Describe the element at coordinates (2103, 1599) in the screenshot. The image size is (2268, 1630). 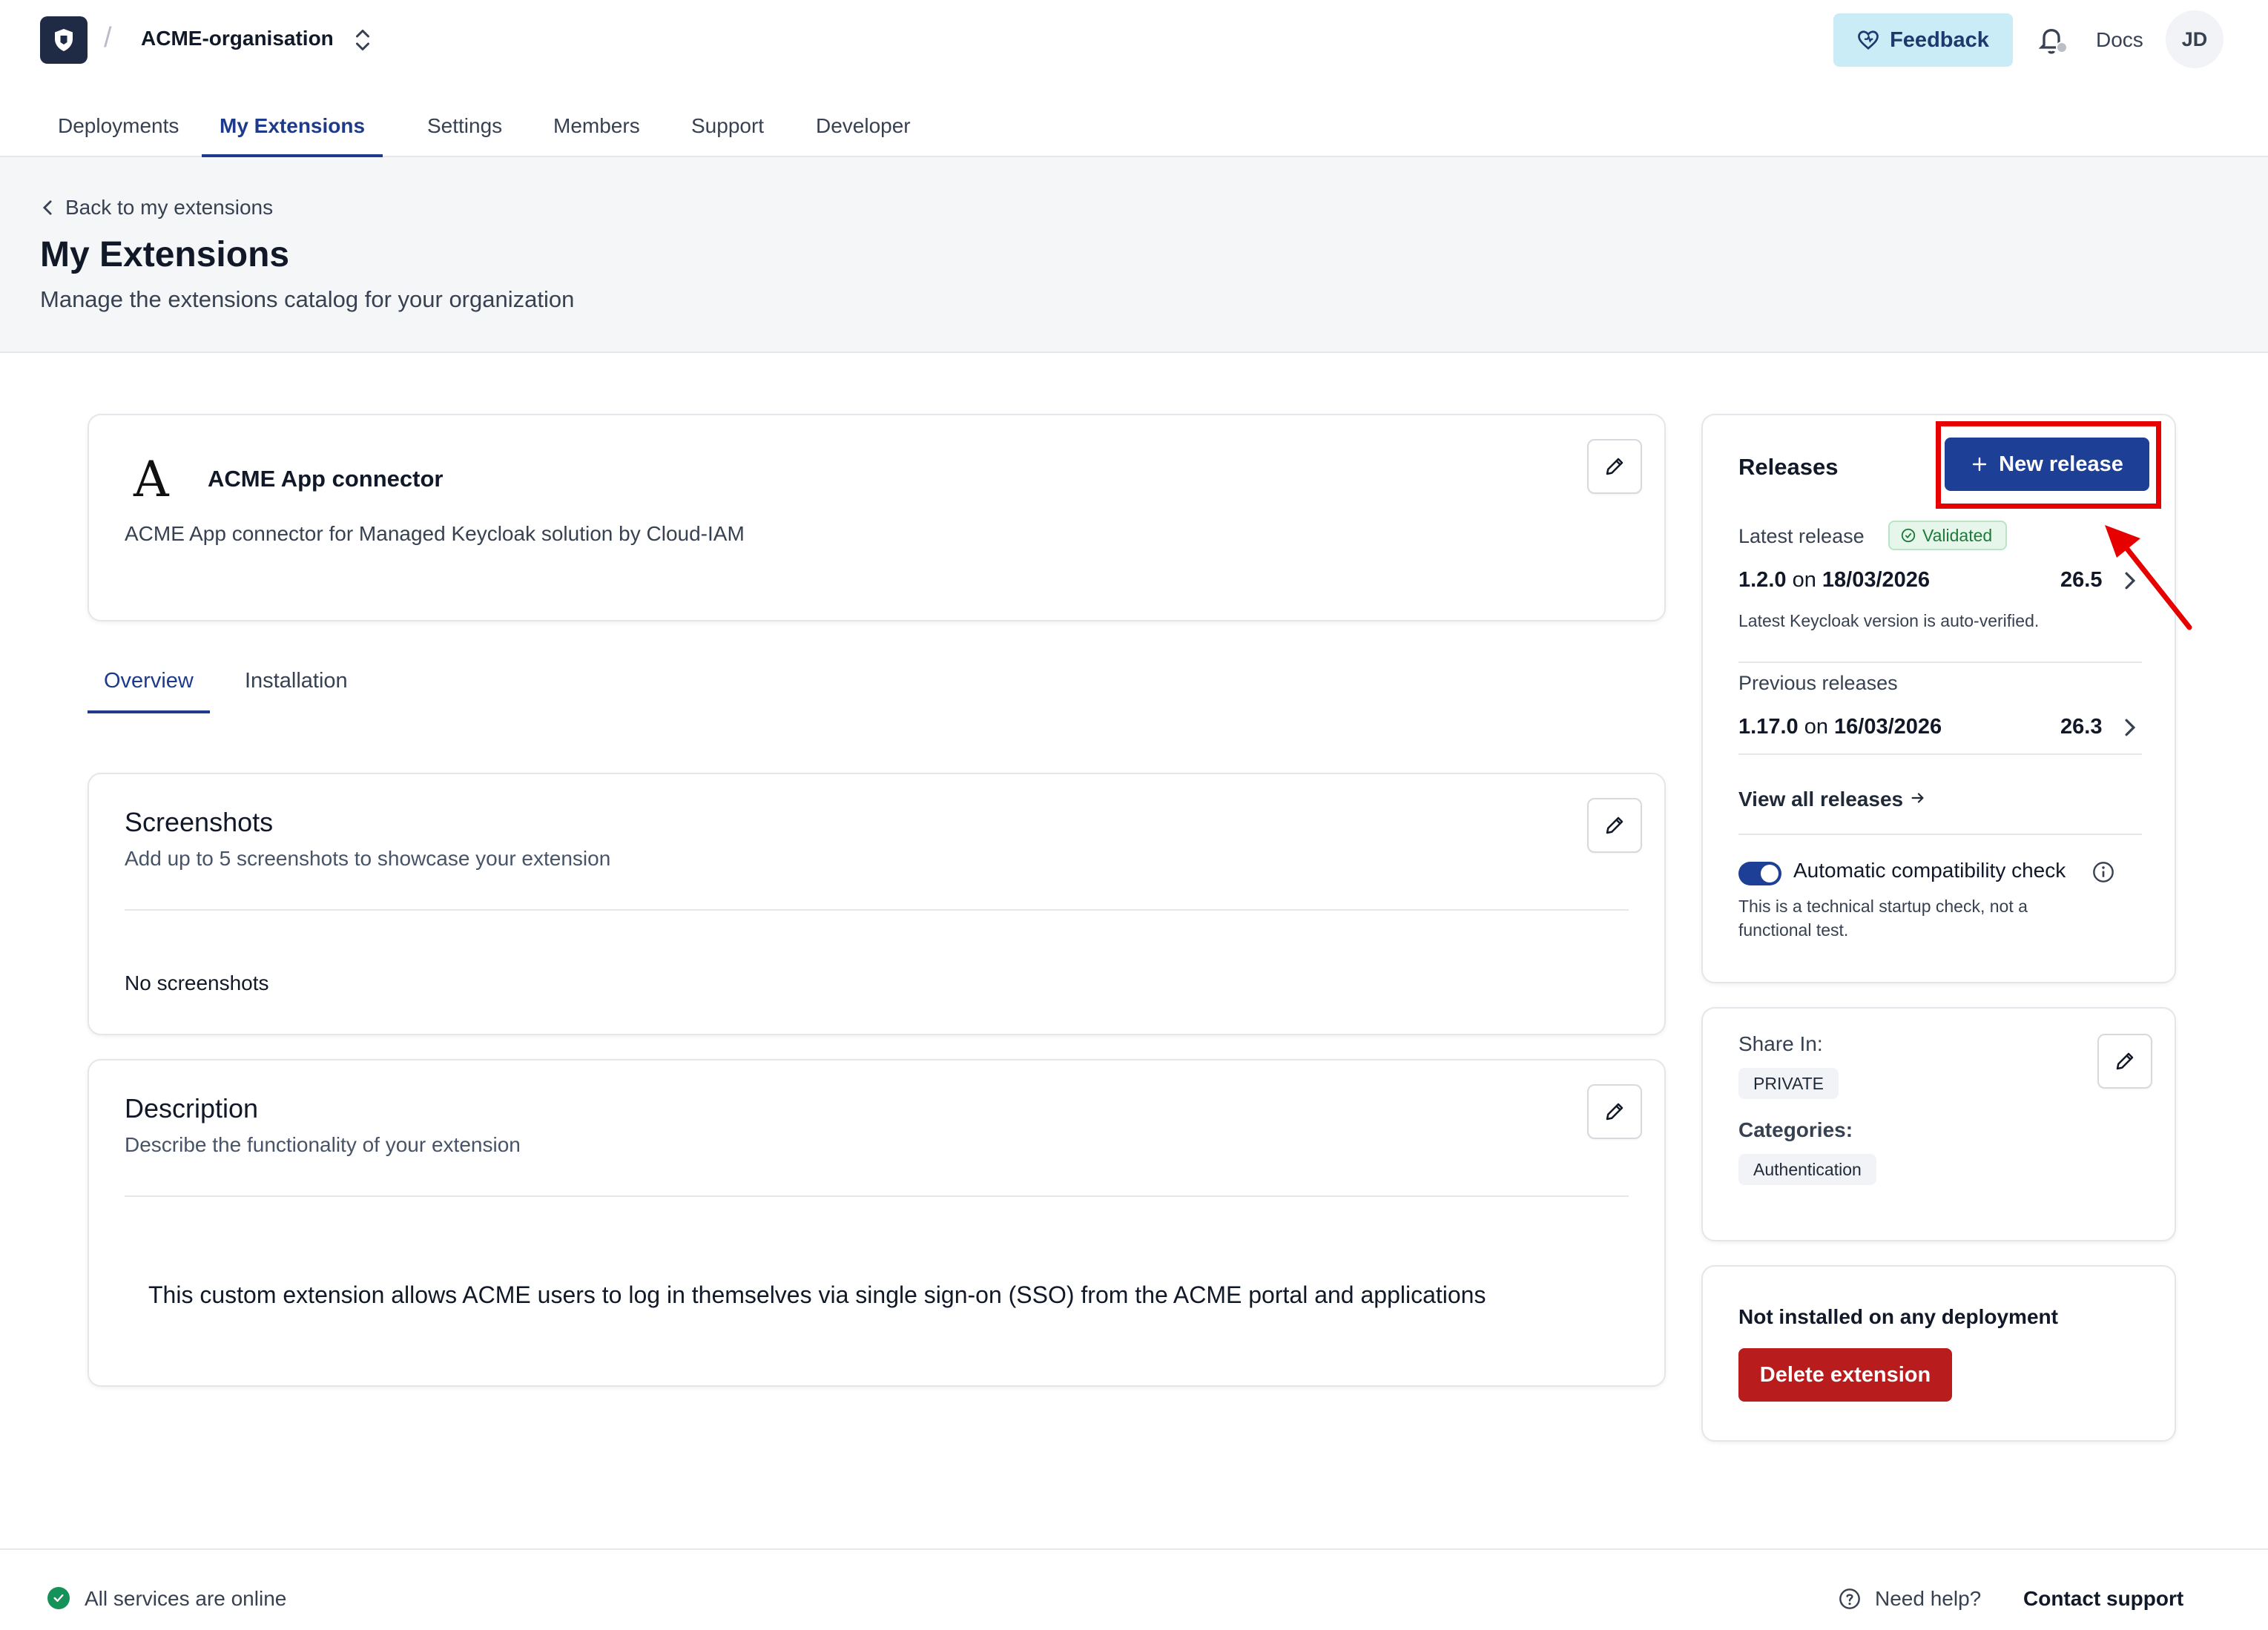
I see `contact-support-link: Contact support` at that location.